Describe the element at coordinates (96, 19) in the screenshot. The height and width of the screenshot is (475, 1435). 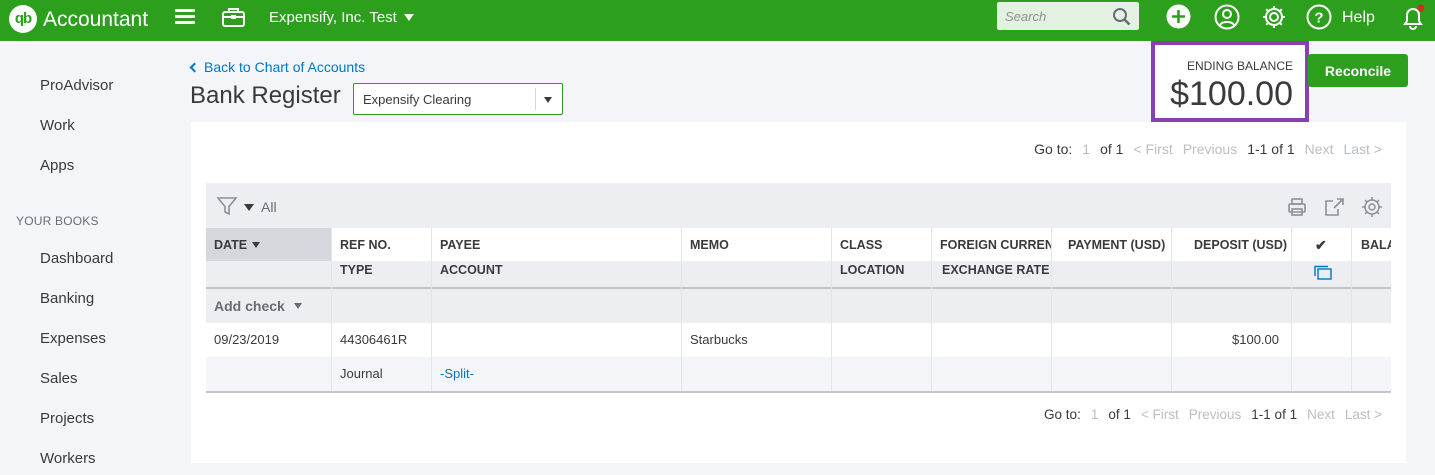
I see `brand-name: Accountant` at that location.